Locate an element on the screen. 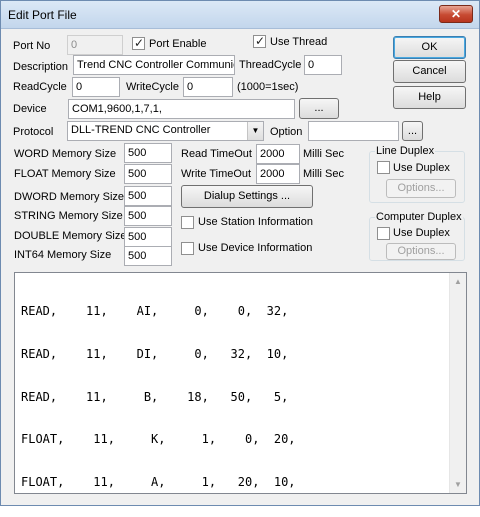 The width and height of the screenshot is (480, 517). vertical-scrollbar: ▲ ▼ is located at coordinates (457, 383).